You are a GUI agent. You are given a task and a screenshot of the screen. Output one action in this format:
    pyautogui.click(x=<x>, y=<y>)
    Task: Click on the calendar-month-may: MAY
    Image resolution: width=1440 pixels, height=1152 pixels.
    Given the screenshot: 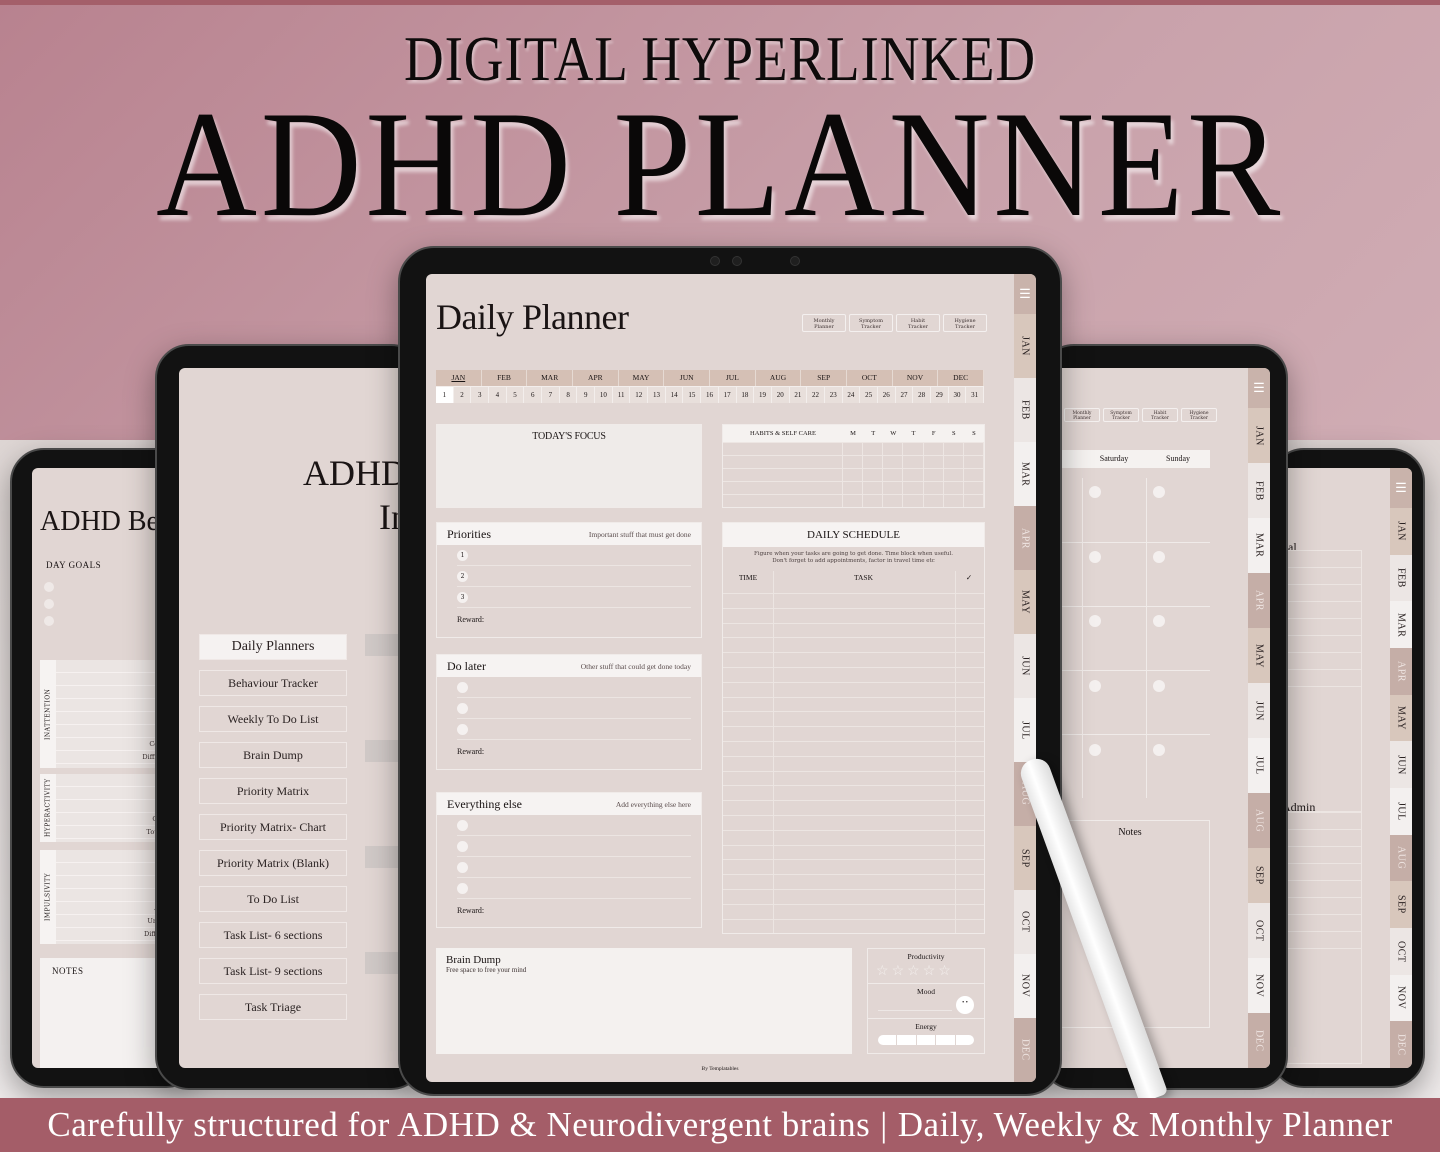 What is the action you would take?
    pyautogui.click(x=642, y=378)
    